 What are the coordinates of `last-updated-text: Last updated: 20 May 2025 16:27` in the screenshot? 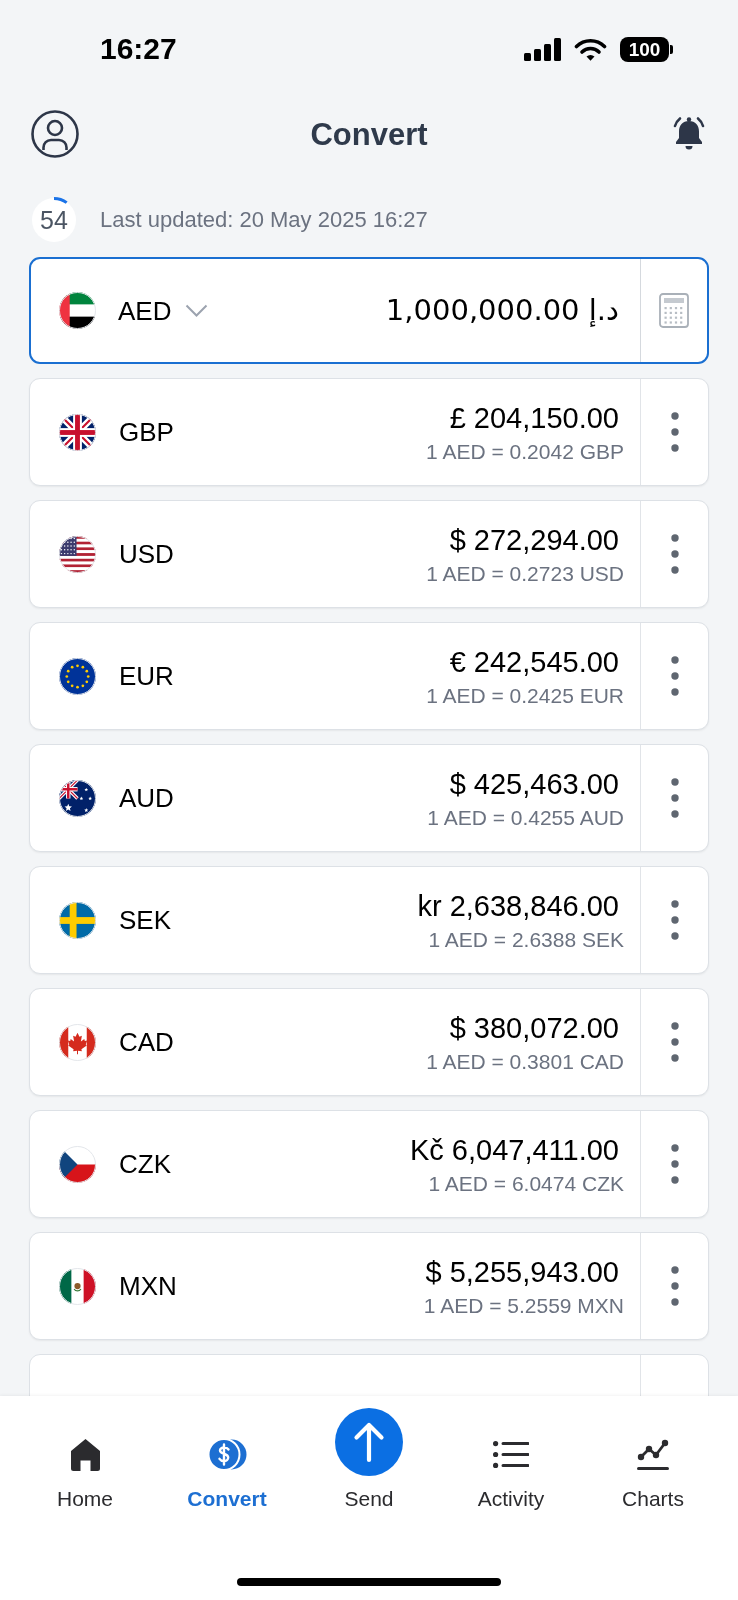 It's located at (264, 219).